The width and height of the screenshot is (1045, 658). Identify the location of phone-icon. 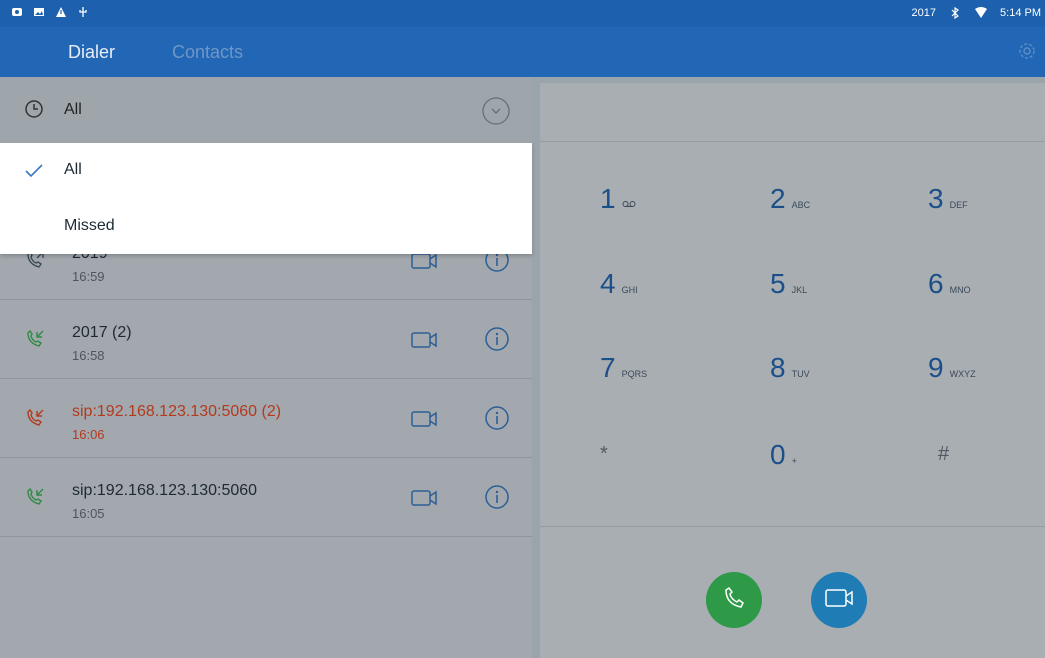
(734, 600).